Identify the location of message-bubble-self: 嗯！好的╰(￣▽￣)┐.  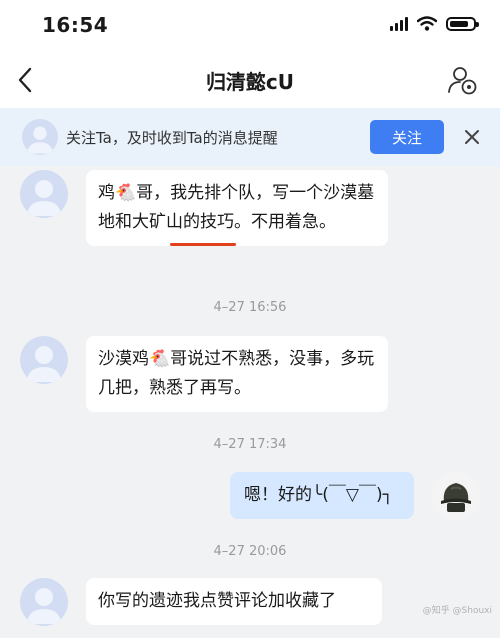
(322, 495).